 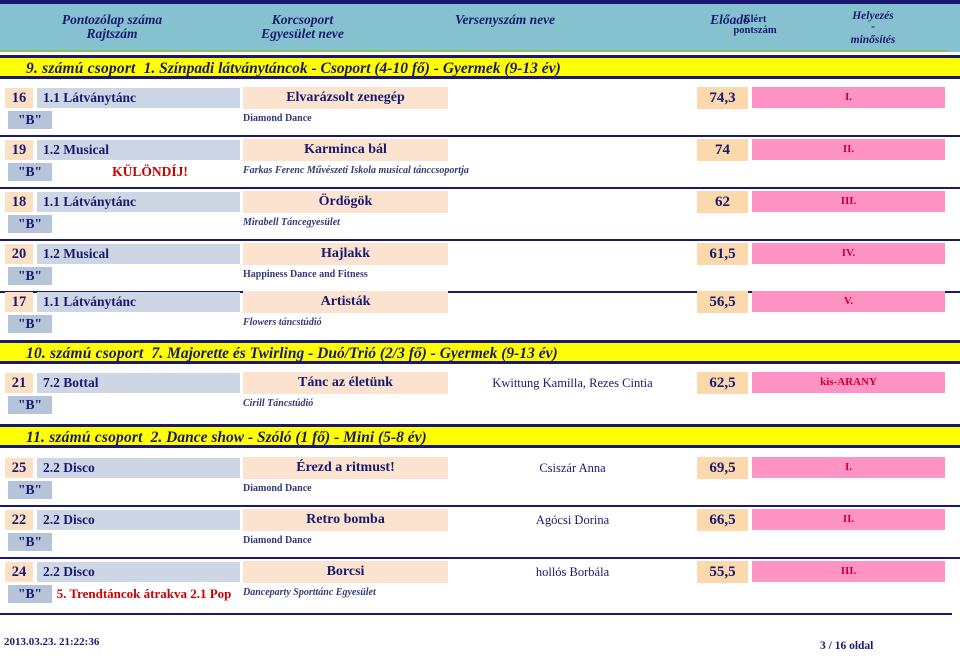 What do you see at coordinates (345, 383) in the screenshot?
I see `performance-title: Tánc az életünk` at bounding box center [345, 383].